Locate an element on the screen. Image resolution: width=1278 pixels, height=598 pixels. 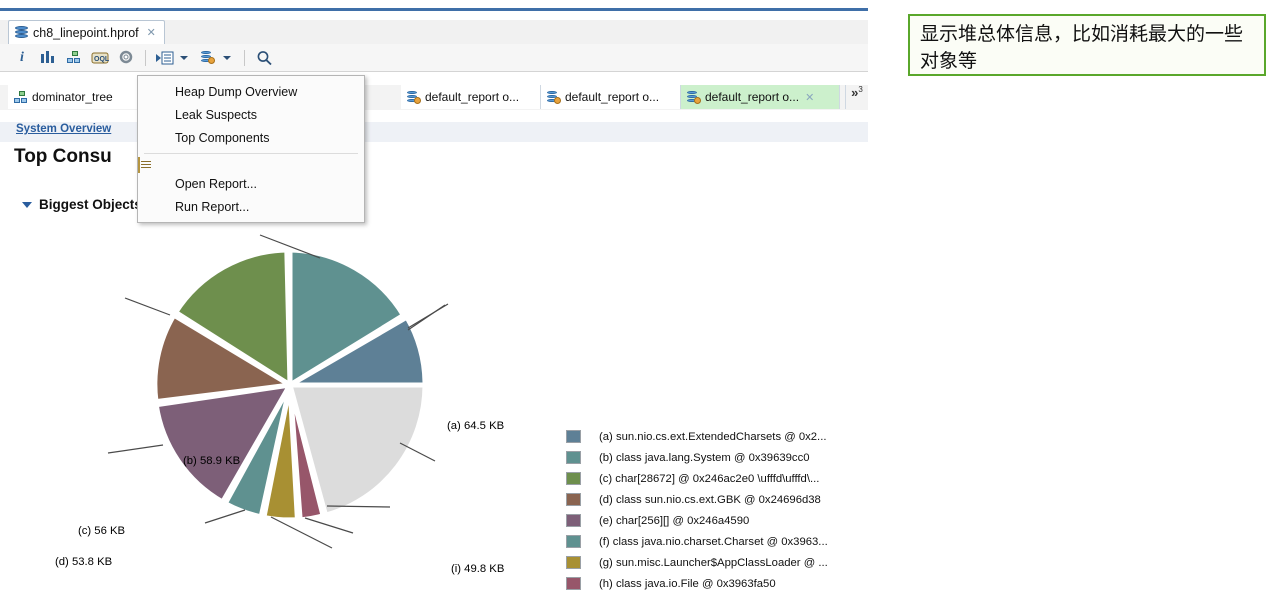
menu-item-leak-suspects: Leak Suspects is located at coordinates (251, 114).